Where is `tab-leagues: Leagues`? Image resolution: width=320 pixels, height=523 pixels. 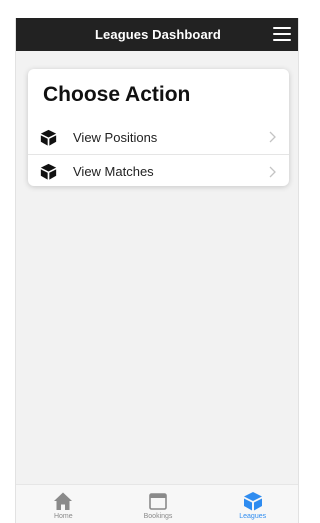 tab-leagues: Leagues is located at coordinates (251, 504).